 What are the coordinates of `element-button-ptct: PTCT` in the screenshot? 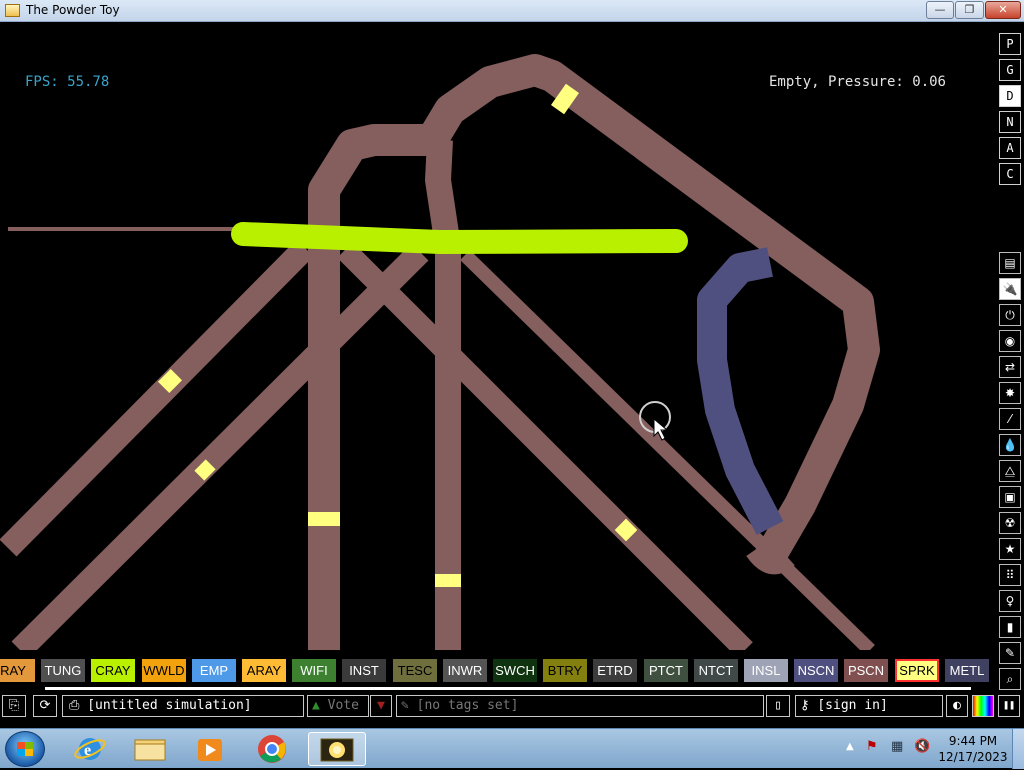 It's located at (666, 670).